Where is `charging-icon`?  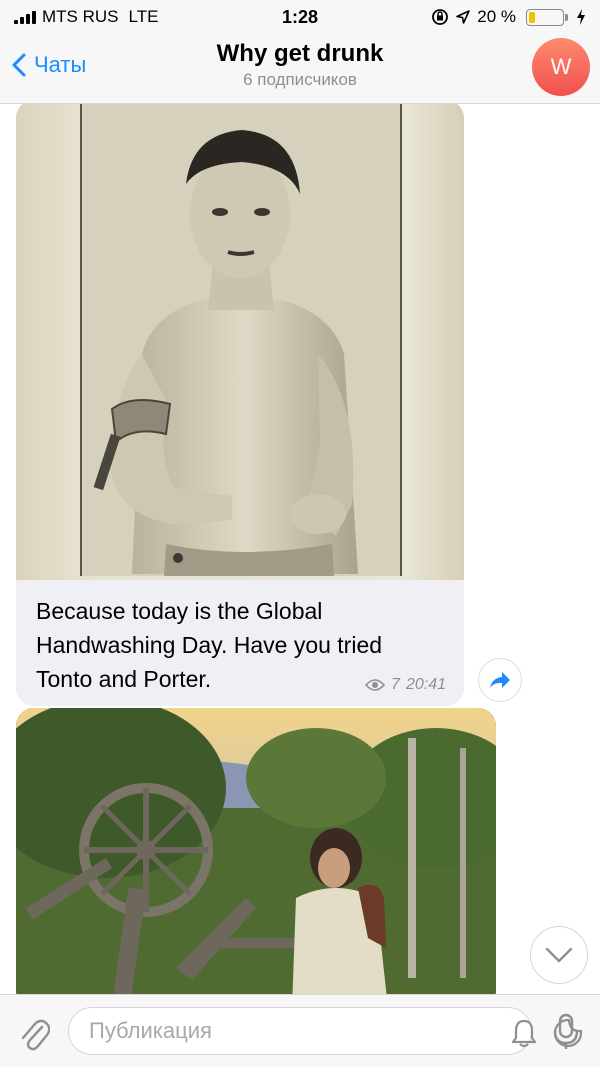 charging-icon is located at coordinates (581, 17).